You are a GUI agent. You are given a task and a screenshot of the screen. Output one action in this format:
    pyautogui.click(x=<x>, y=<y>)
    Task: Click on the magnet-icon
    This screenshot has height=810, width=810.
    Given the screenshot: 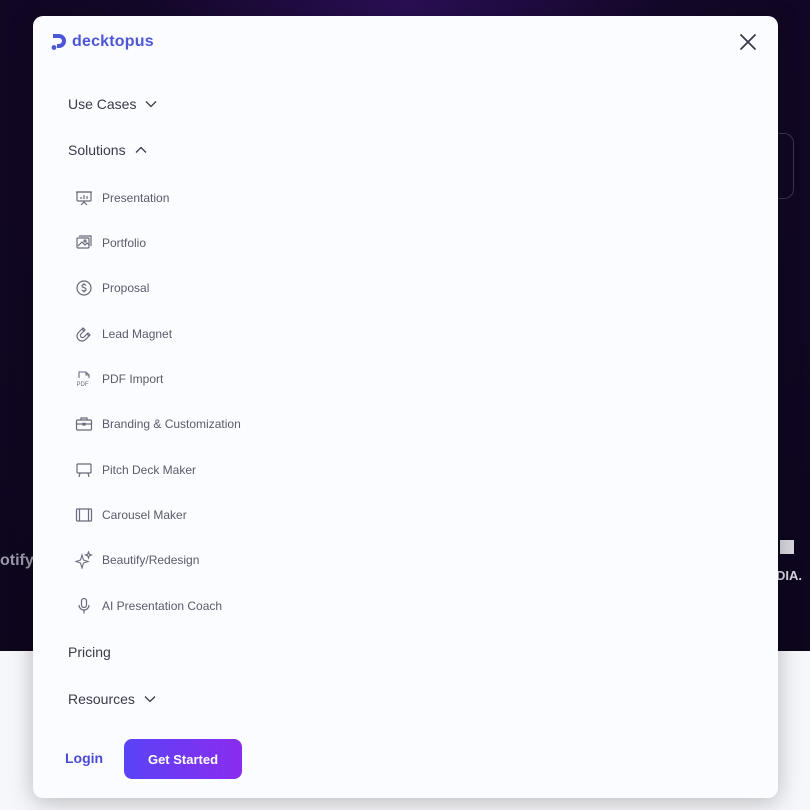 What is the action you would take?
    pyautogui.click(x=83, y=334)
    